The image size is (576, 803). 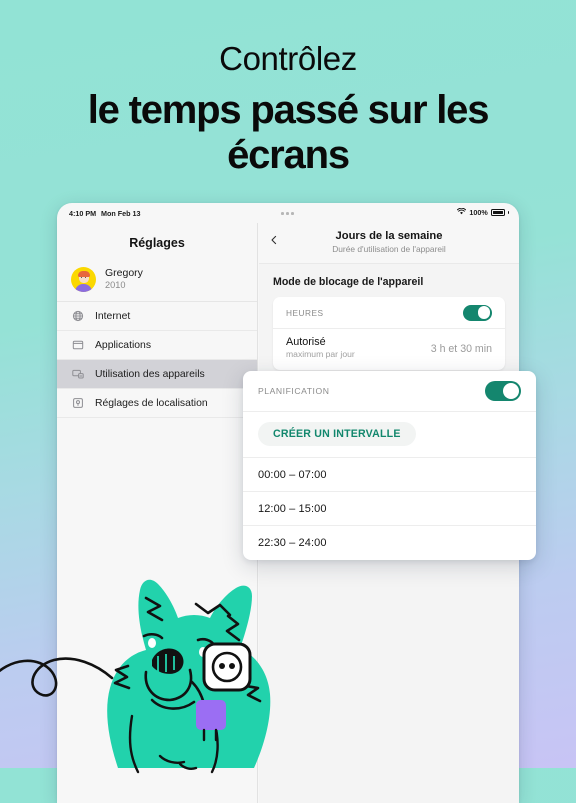 What do you see at coordinates (389, 349) in the screenshot?
I see `allowed-time-row: Autorisé maximum par jour 3 h et 30 min` at bounding box center [389, 349].